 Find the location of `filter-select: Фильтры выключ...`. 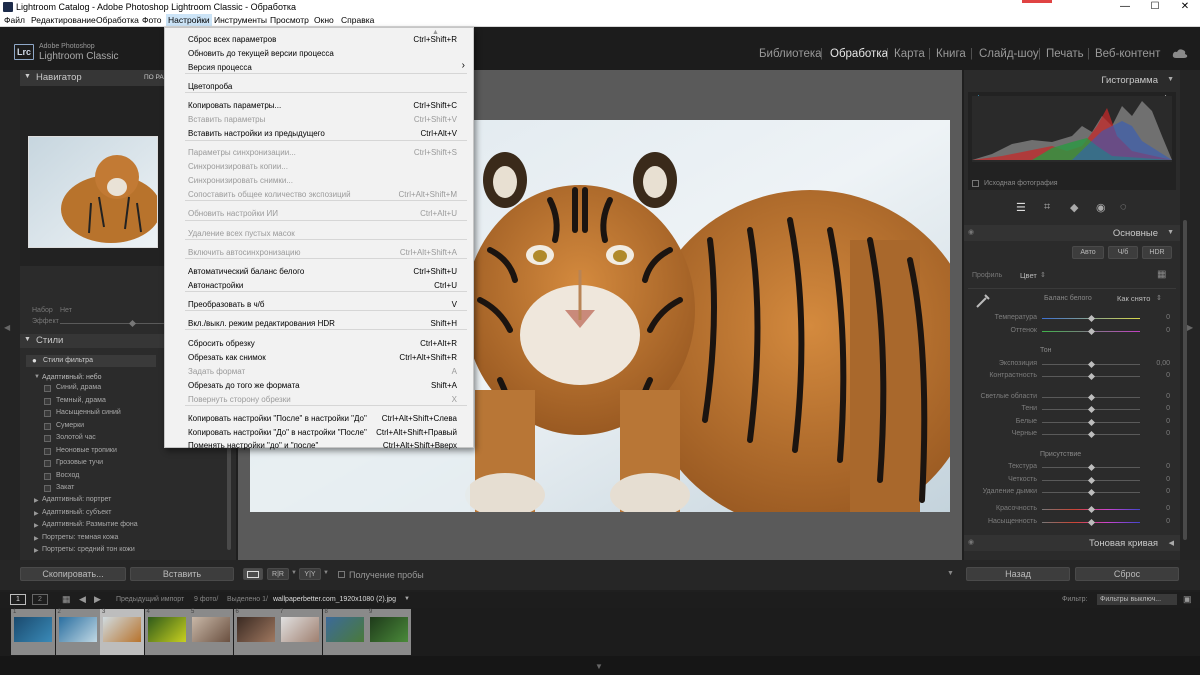

filter-select: Фильтры выключ... is located at coordinates (1137, 599).